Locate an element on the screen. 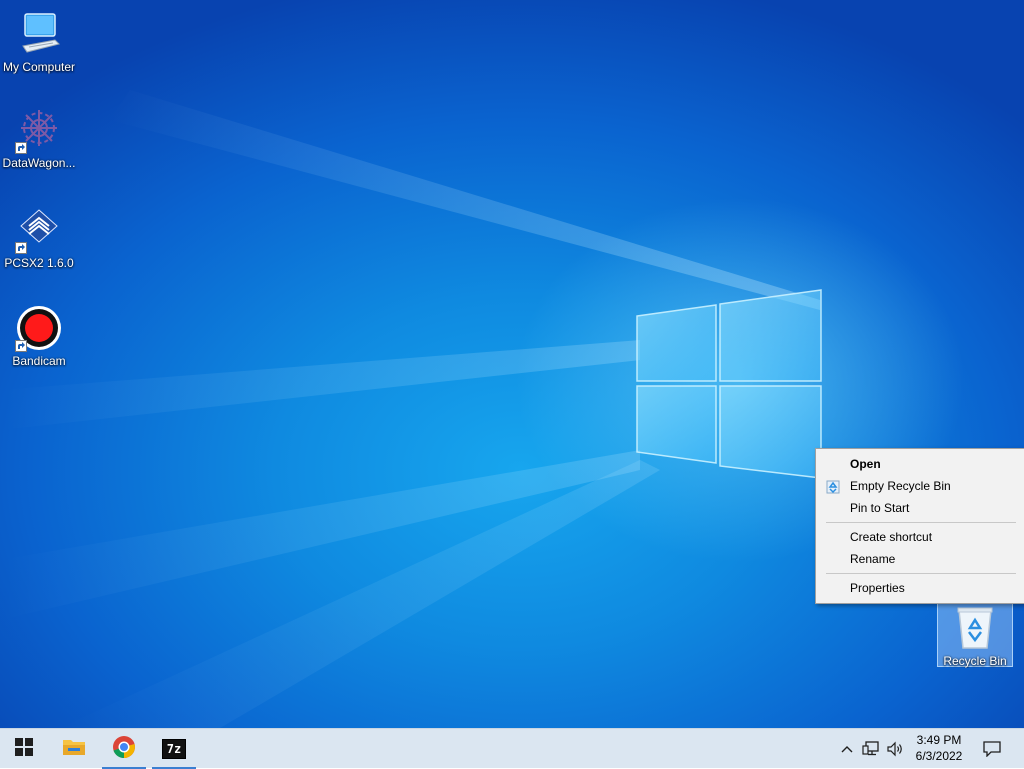  clock-time: 3:49 PM is located at coordinates (939, 740).